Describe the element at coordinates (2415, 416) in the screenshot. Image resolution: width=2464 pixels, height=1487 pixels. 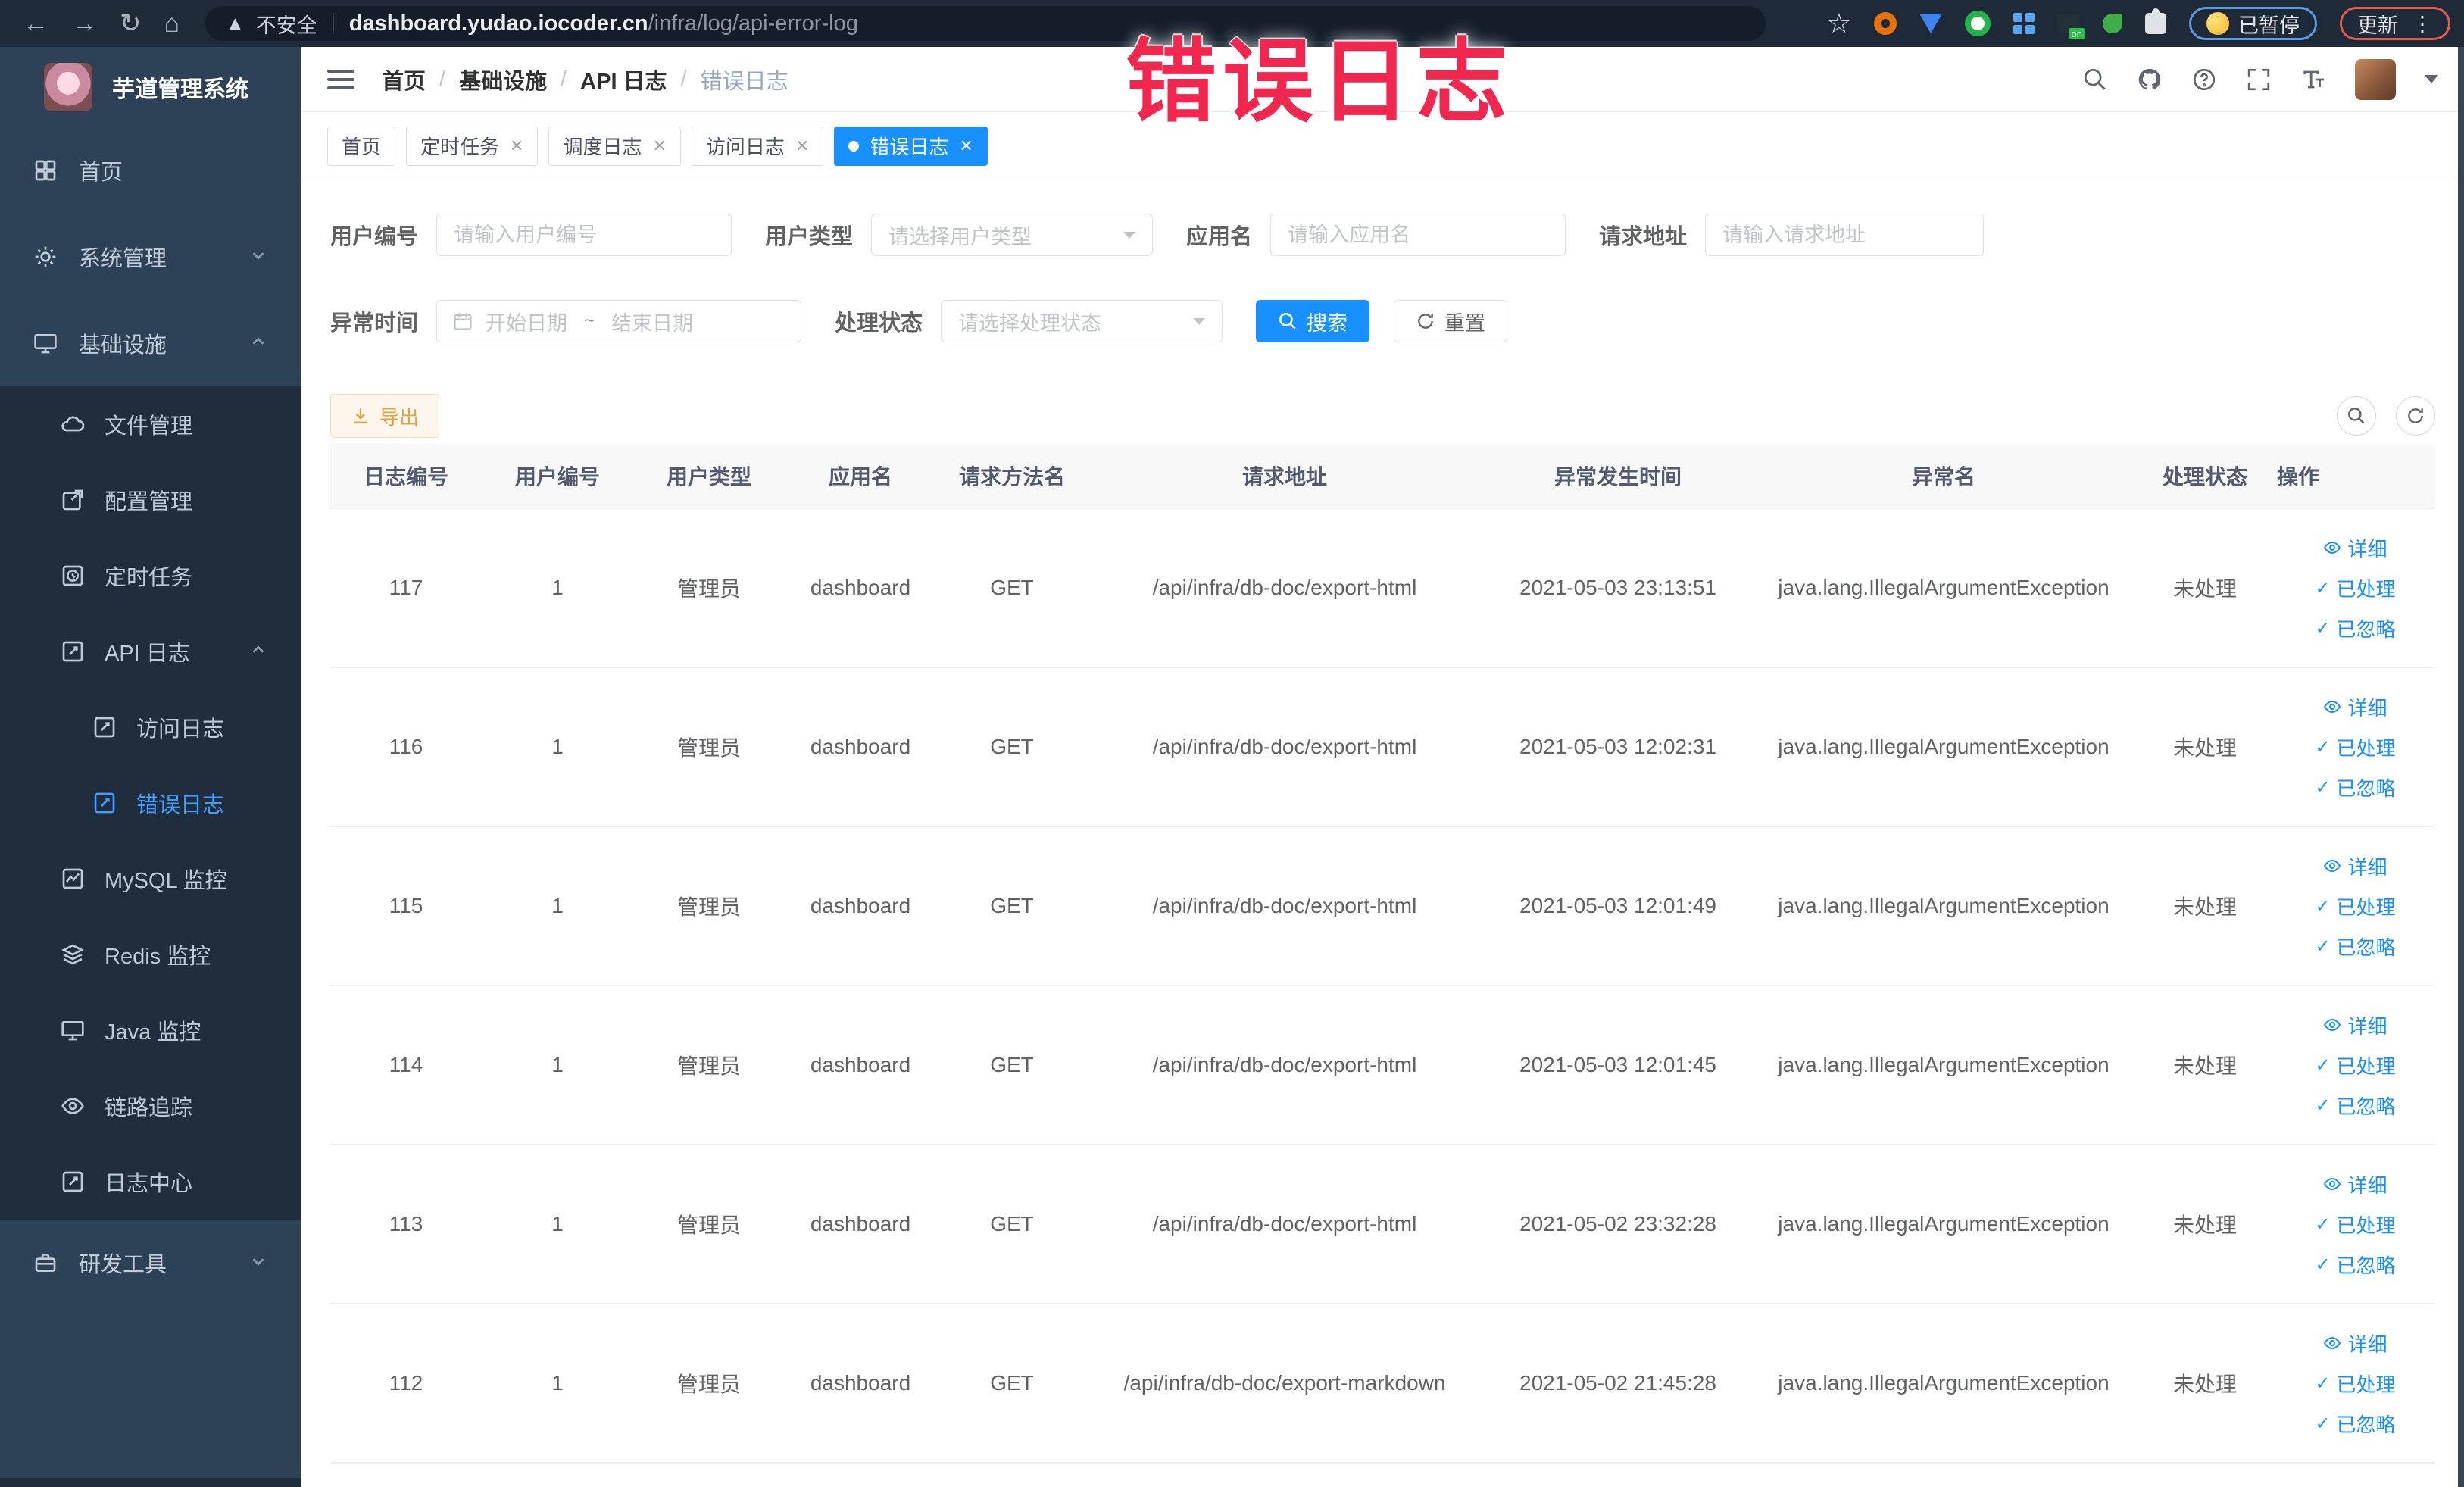
I see `refresh-table-button` at that location.